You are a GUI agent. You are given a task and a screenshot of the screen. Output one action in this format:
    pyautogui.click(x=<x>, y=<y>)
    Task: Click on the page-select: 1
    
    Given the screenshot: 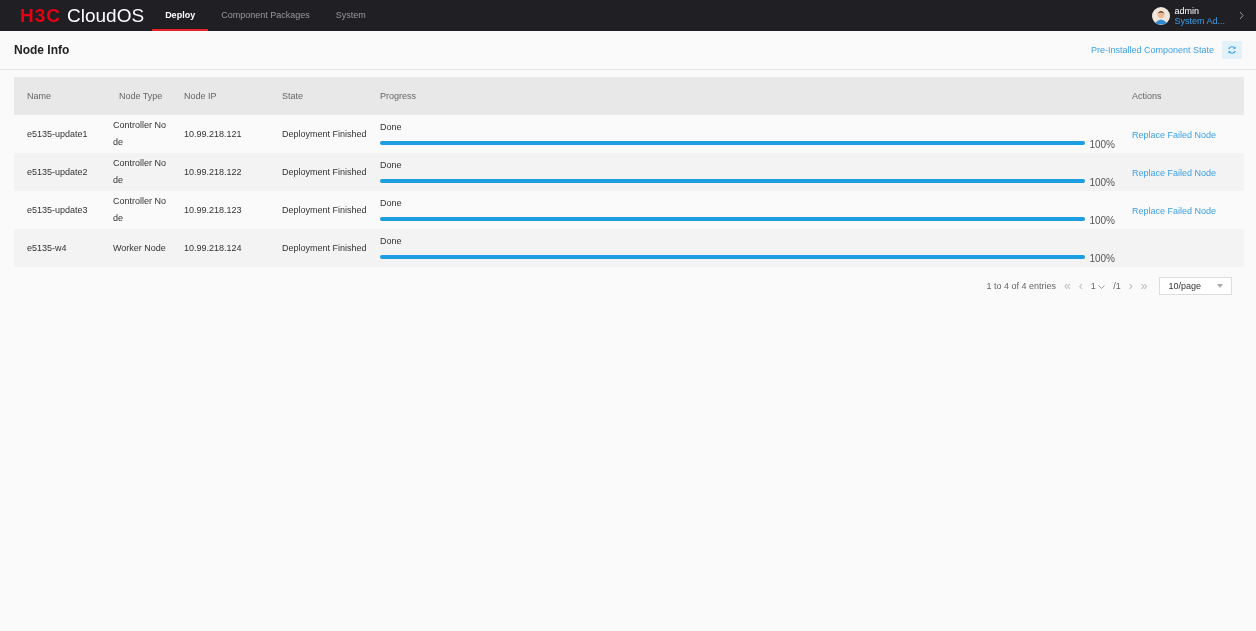 What is the action you would take?
    pyautogui.click(x=1098, y=286)
    